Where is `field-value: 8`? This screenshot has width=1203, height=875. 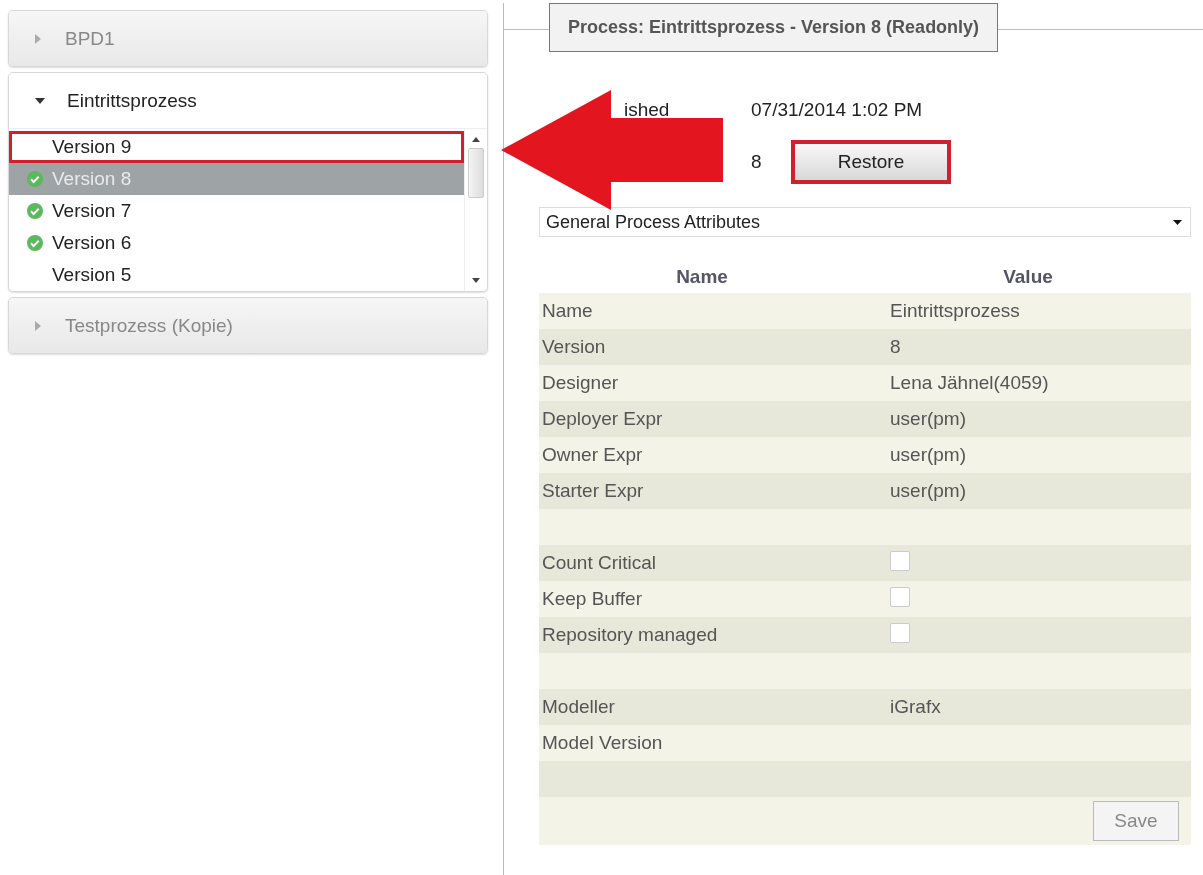
field-value: 8 is located at coordinates (757, 162).